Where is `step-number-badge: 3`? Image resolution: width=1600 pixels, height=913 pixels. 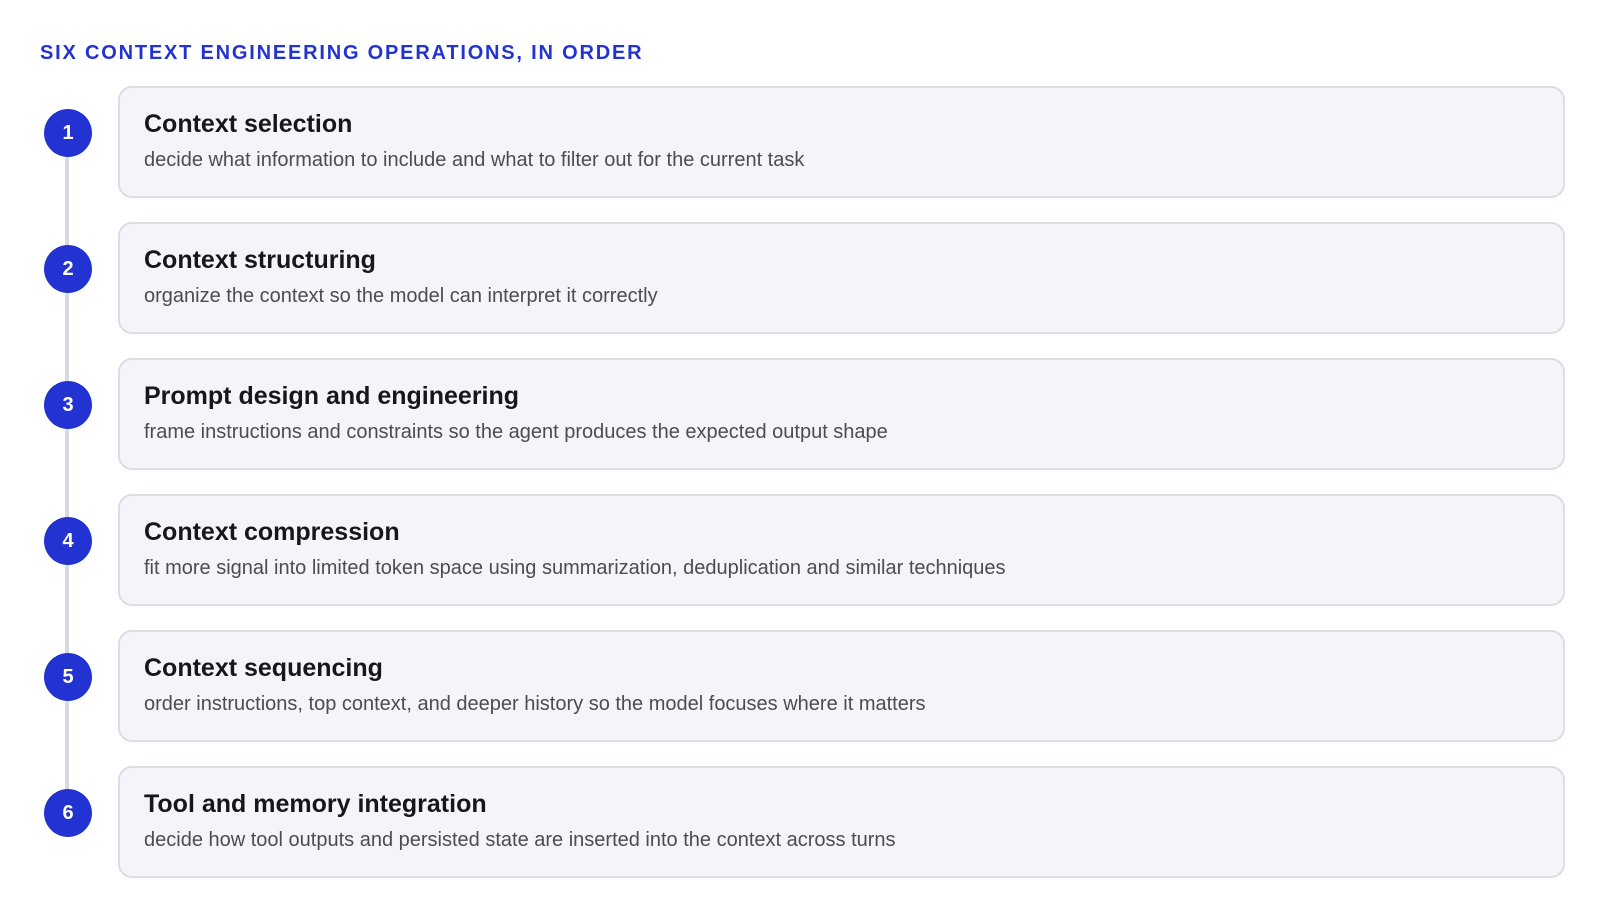
step-number-badge: 3 is located at coordinates (68, 405).